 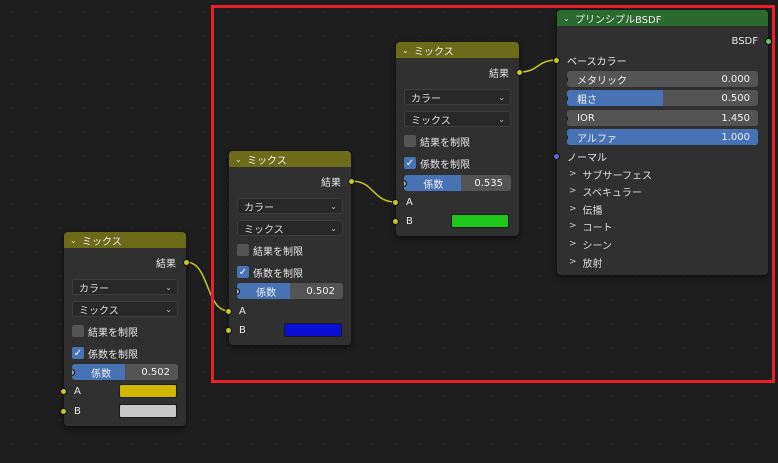 What do you see at coordinates (660, 60) in the screenshot?
I see `base-color-row: ベースカラー` at bounding box center [660, 60].